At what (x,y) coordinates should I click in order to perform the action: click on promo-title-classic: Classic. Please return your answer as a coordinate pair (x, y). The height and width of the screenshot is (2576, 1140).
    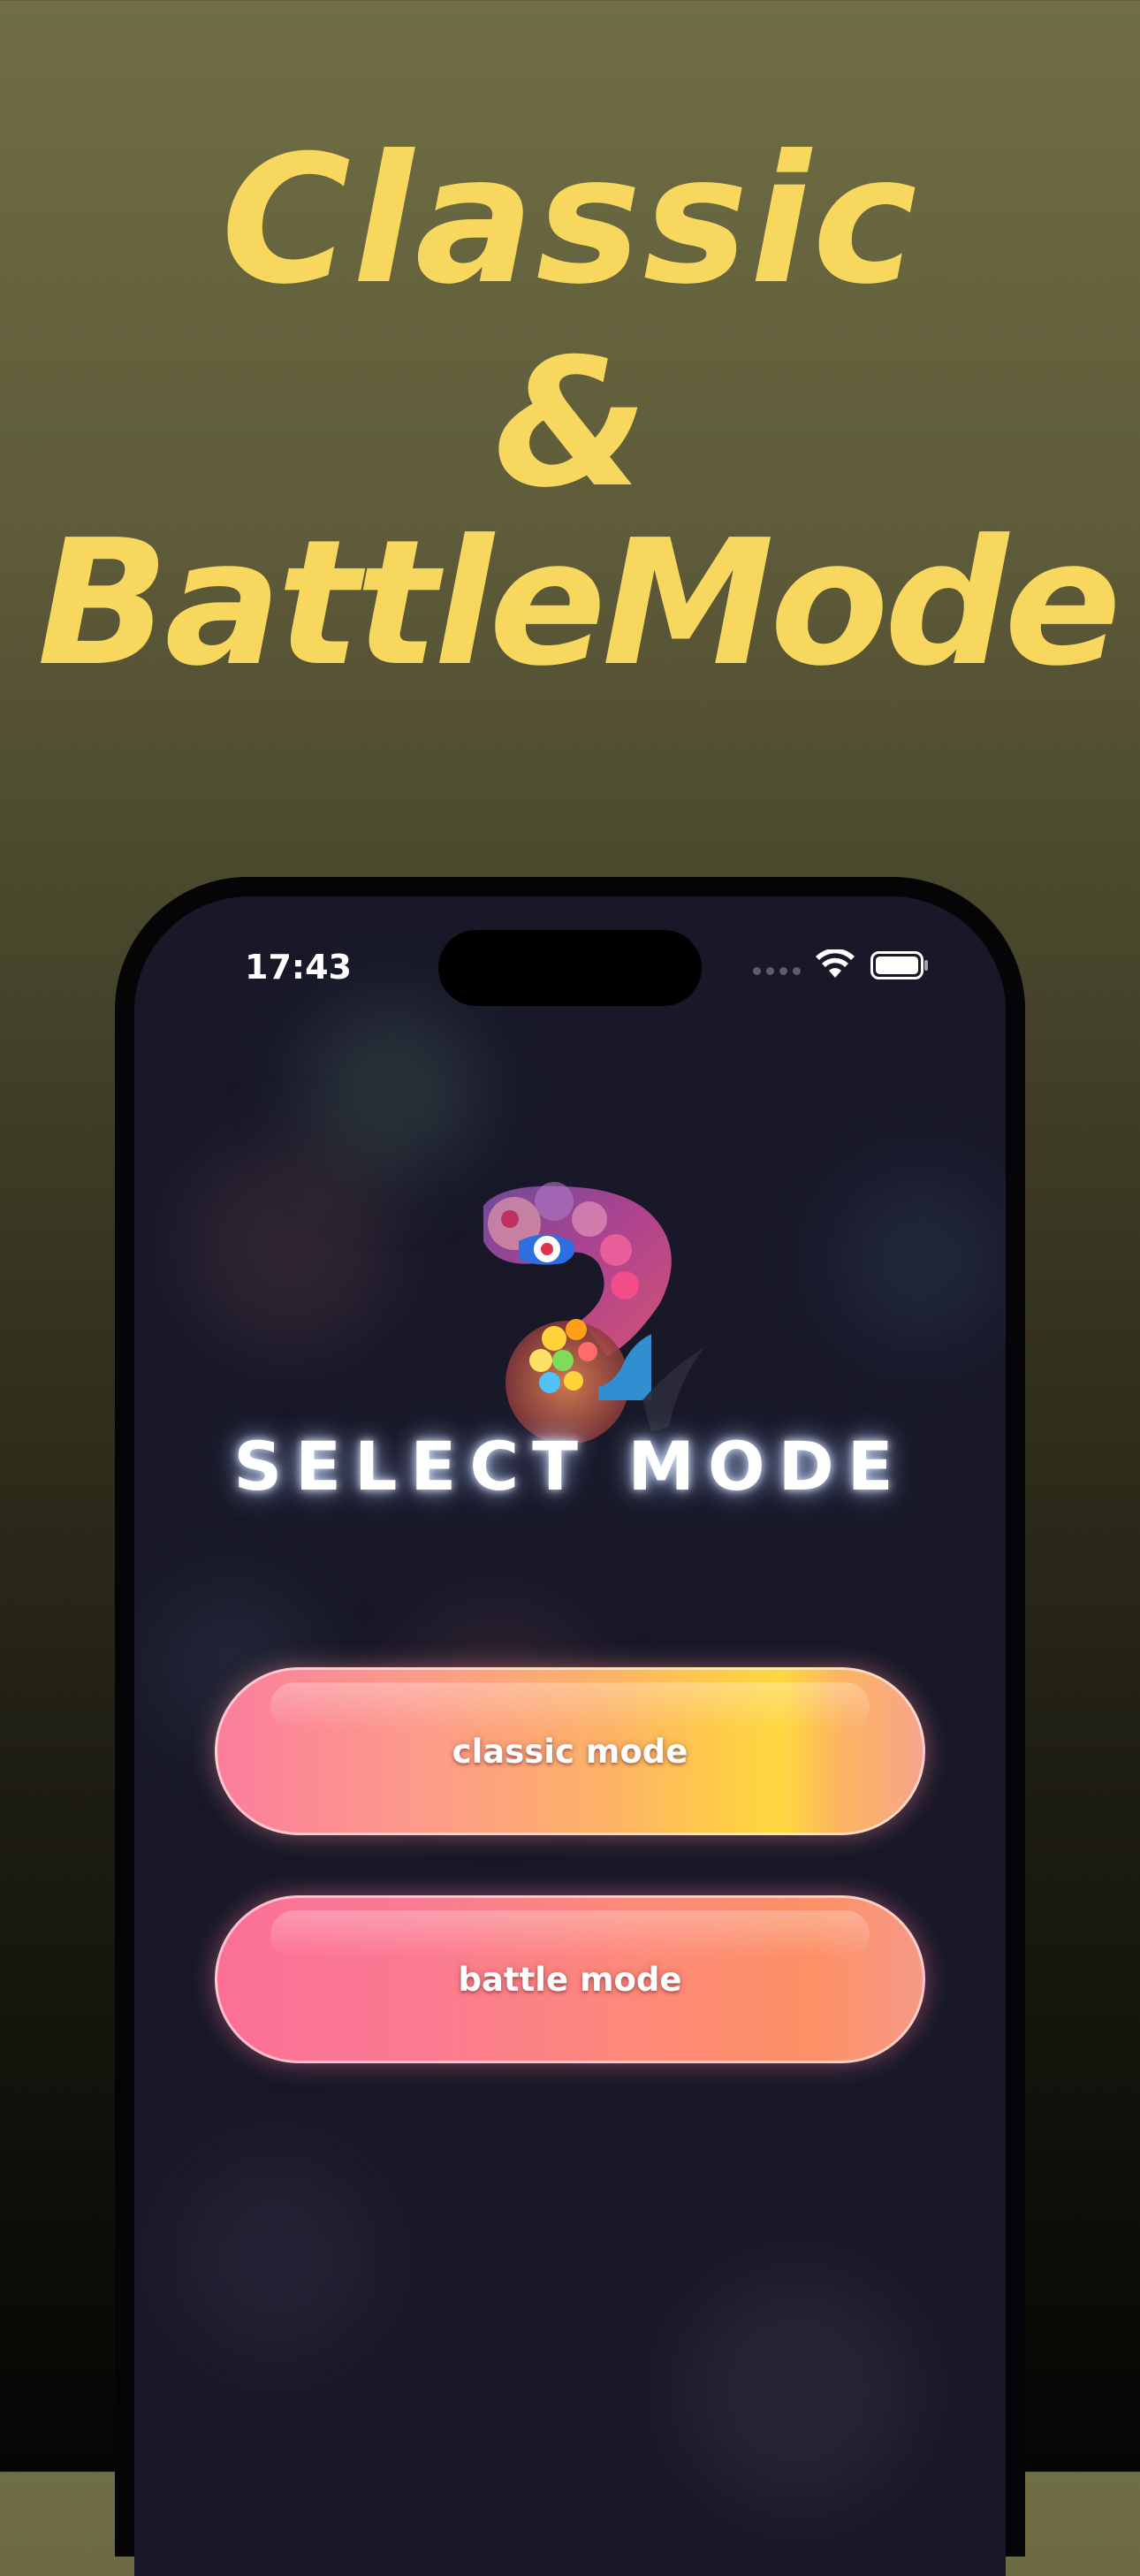
    Looking at the image, I should click on (570, 221).